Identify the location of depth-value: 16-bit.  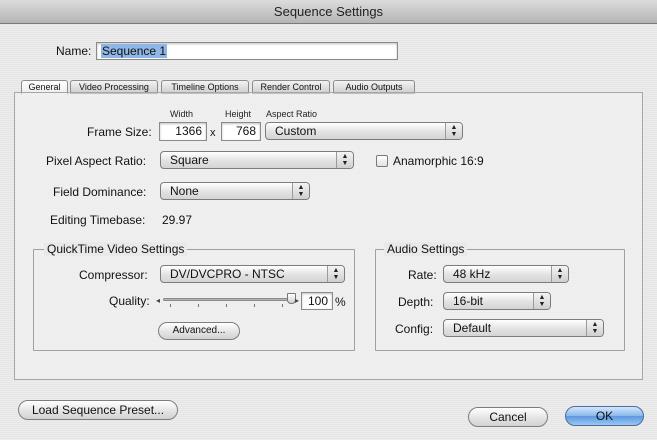
(468, 301).